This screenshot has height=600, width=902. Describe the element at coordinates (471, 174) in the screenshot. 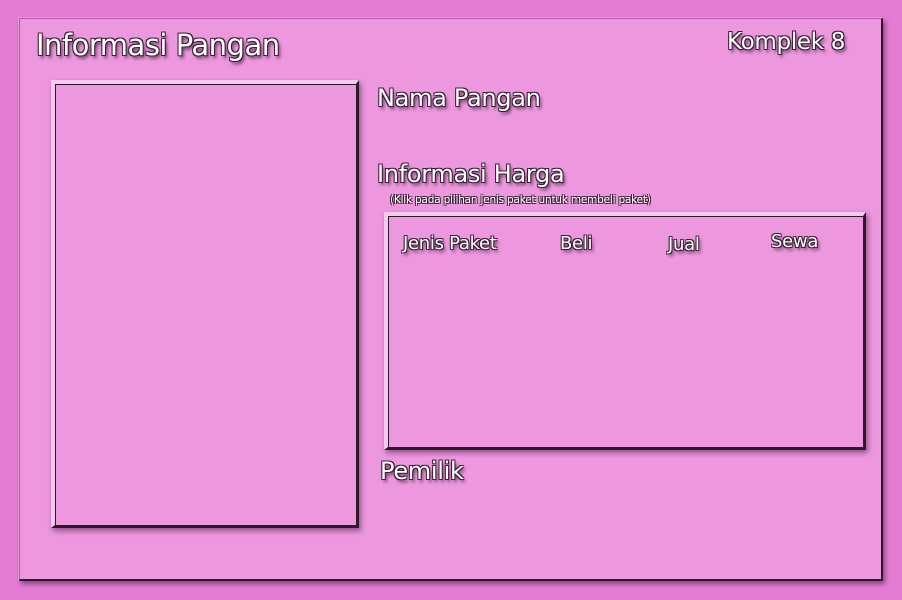

I see `price-info-heading: Informasi Harga` at that location.